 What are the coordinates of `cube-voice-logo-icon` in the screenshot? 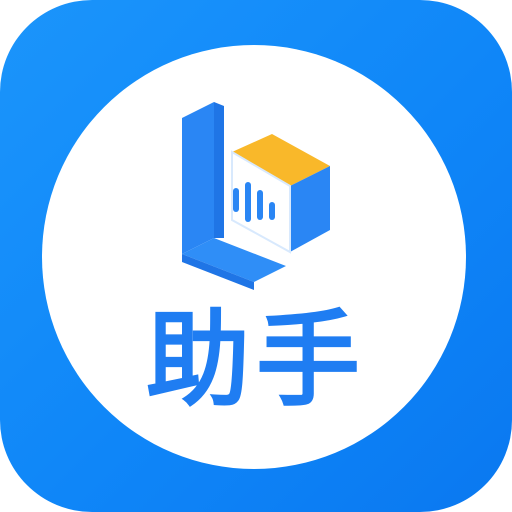 It's located at (256, 196).